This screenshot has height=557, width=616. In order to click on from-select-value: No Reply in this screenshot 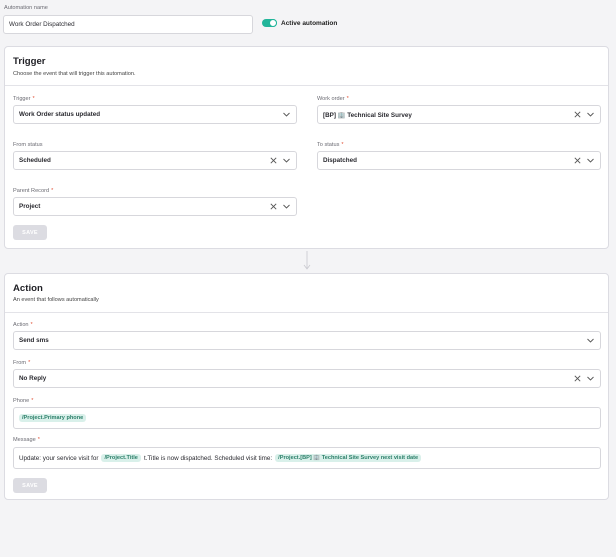, I will do `click(33, 378)`.